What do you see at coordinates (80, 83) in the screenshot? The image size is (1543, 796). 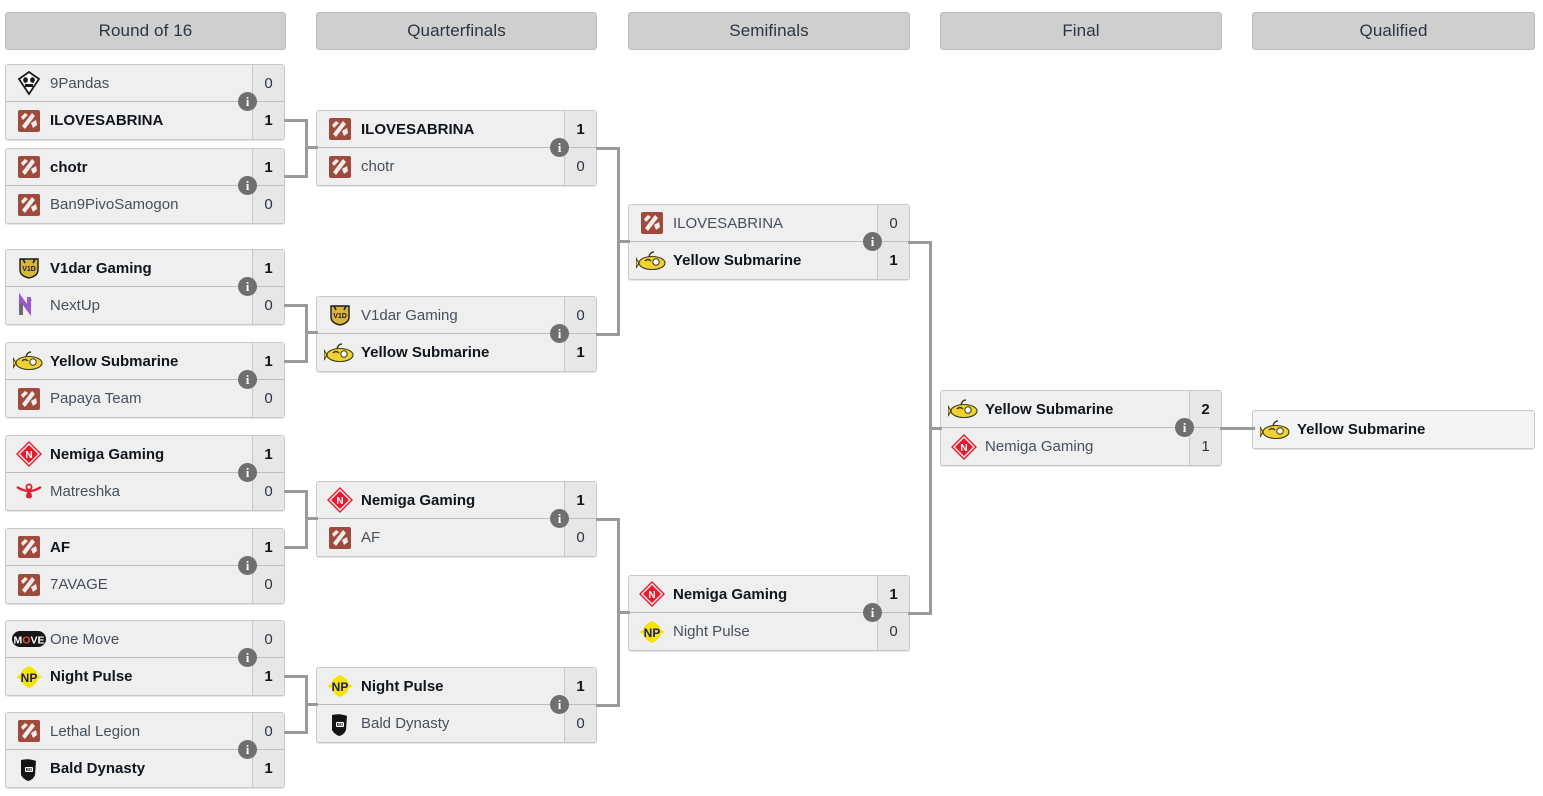 I see `team-name: 9Pandas` at bounding box center [80, 83].